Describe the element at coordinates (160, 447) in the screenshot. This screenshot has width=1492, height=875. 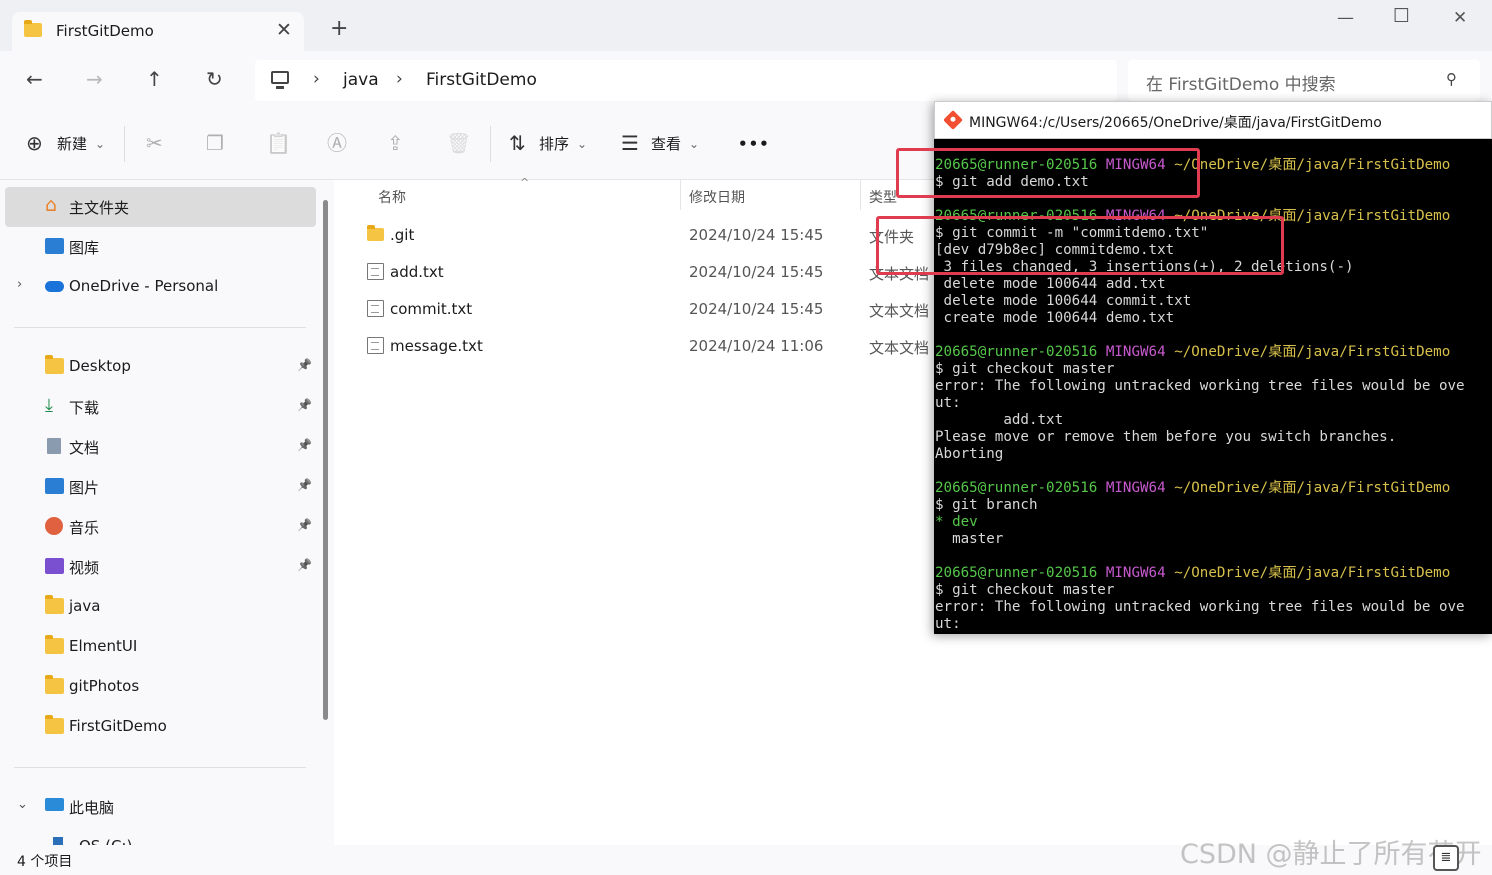
I see `sidebar-item-documents: 文档 📌` at that location.